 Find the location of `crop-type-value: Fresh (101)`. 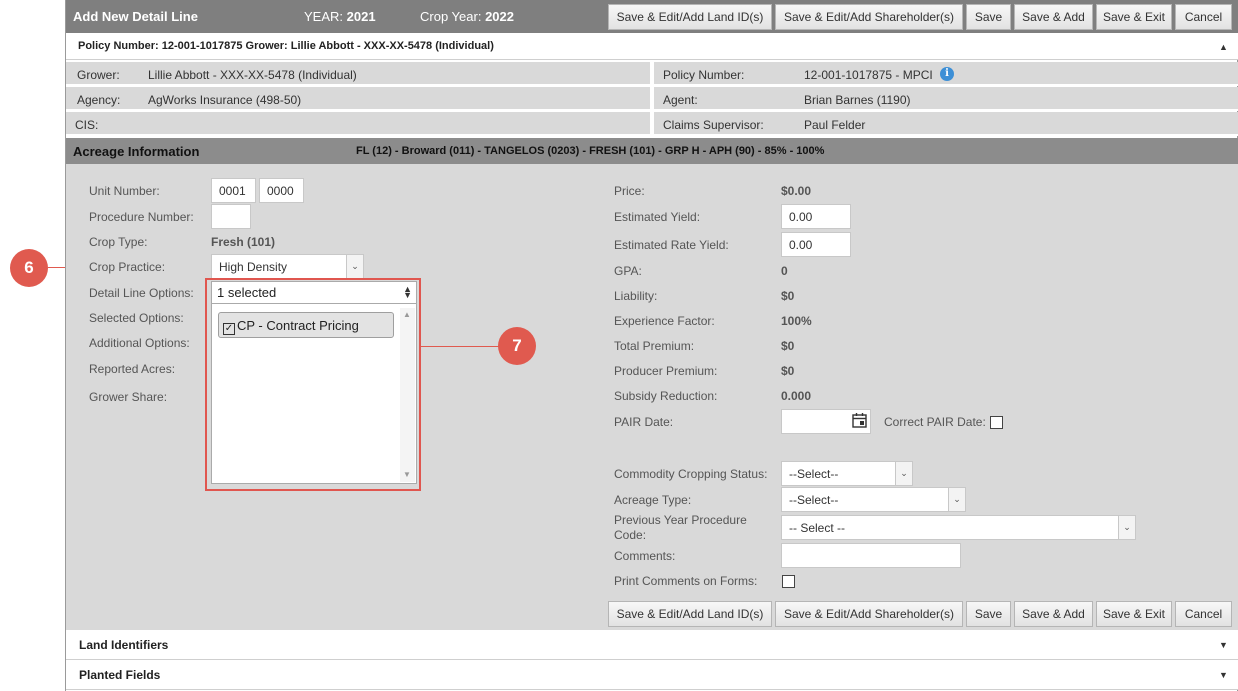

crop-type-value: Fresh (101) is located at coordinates (243, 242).